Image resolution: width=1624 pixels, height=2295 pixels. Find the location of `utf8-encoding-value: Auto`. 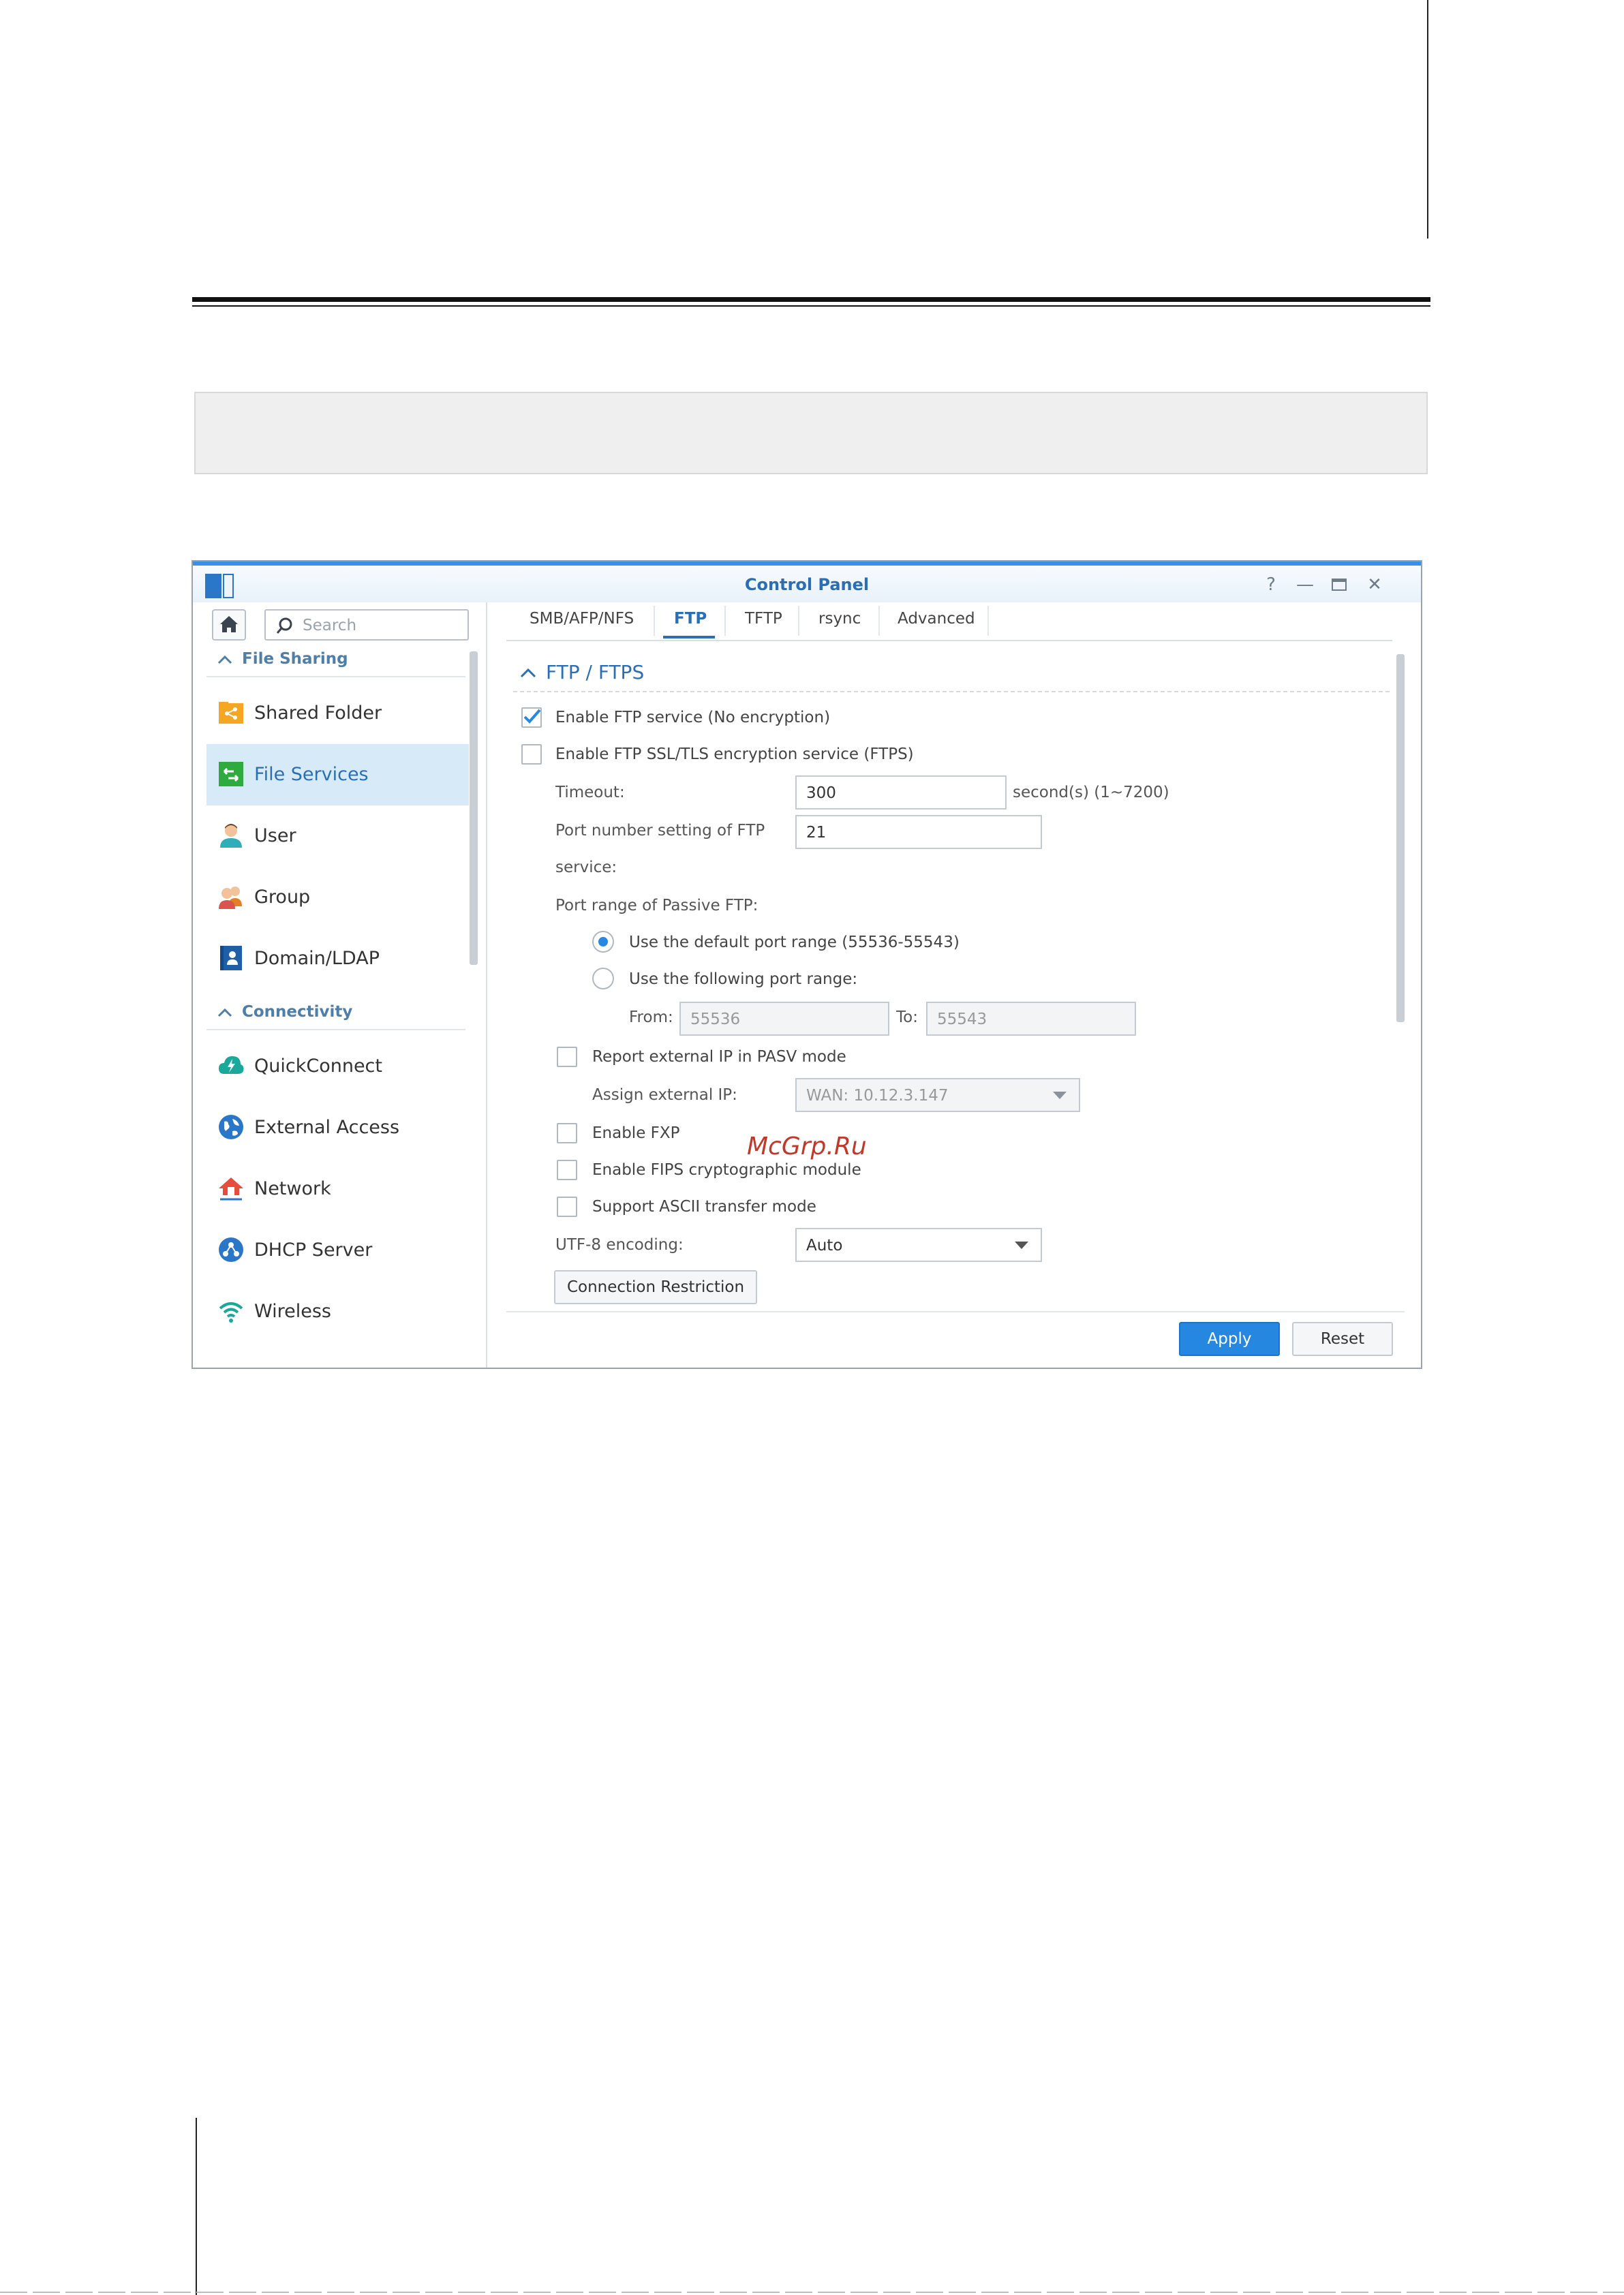

utf8-encoding-value: Auto is located at coordinates (824, 1245).